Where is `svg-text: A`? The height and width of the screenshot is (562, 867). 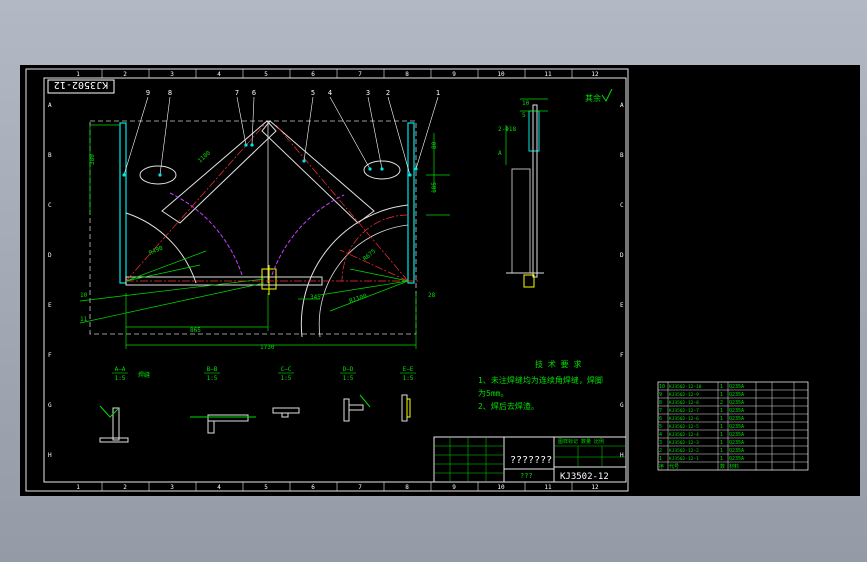 svg-text: A is located at coordinates (500, 153).